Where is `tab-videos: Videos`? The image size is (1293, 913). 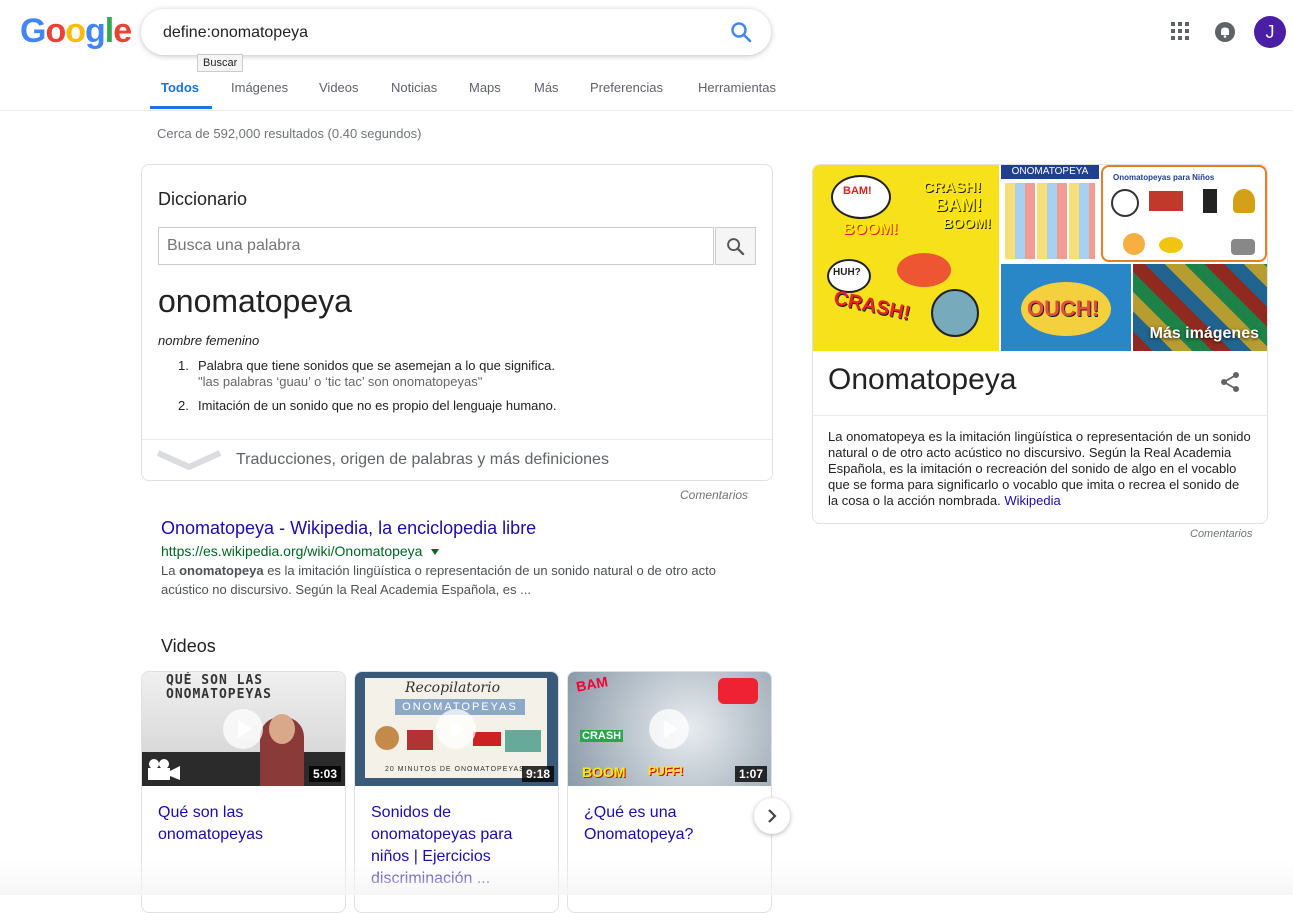
tab-videos: Videos is located at coordinates (339, 87).